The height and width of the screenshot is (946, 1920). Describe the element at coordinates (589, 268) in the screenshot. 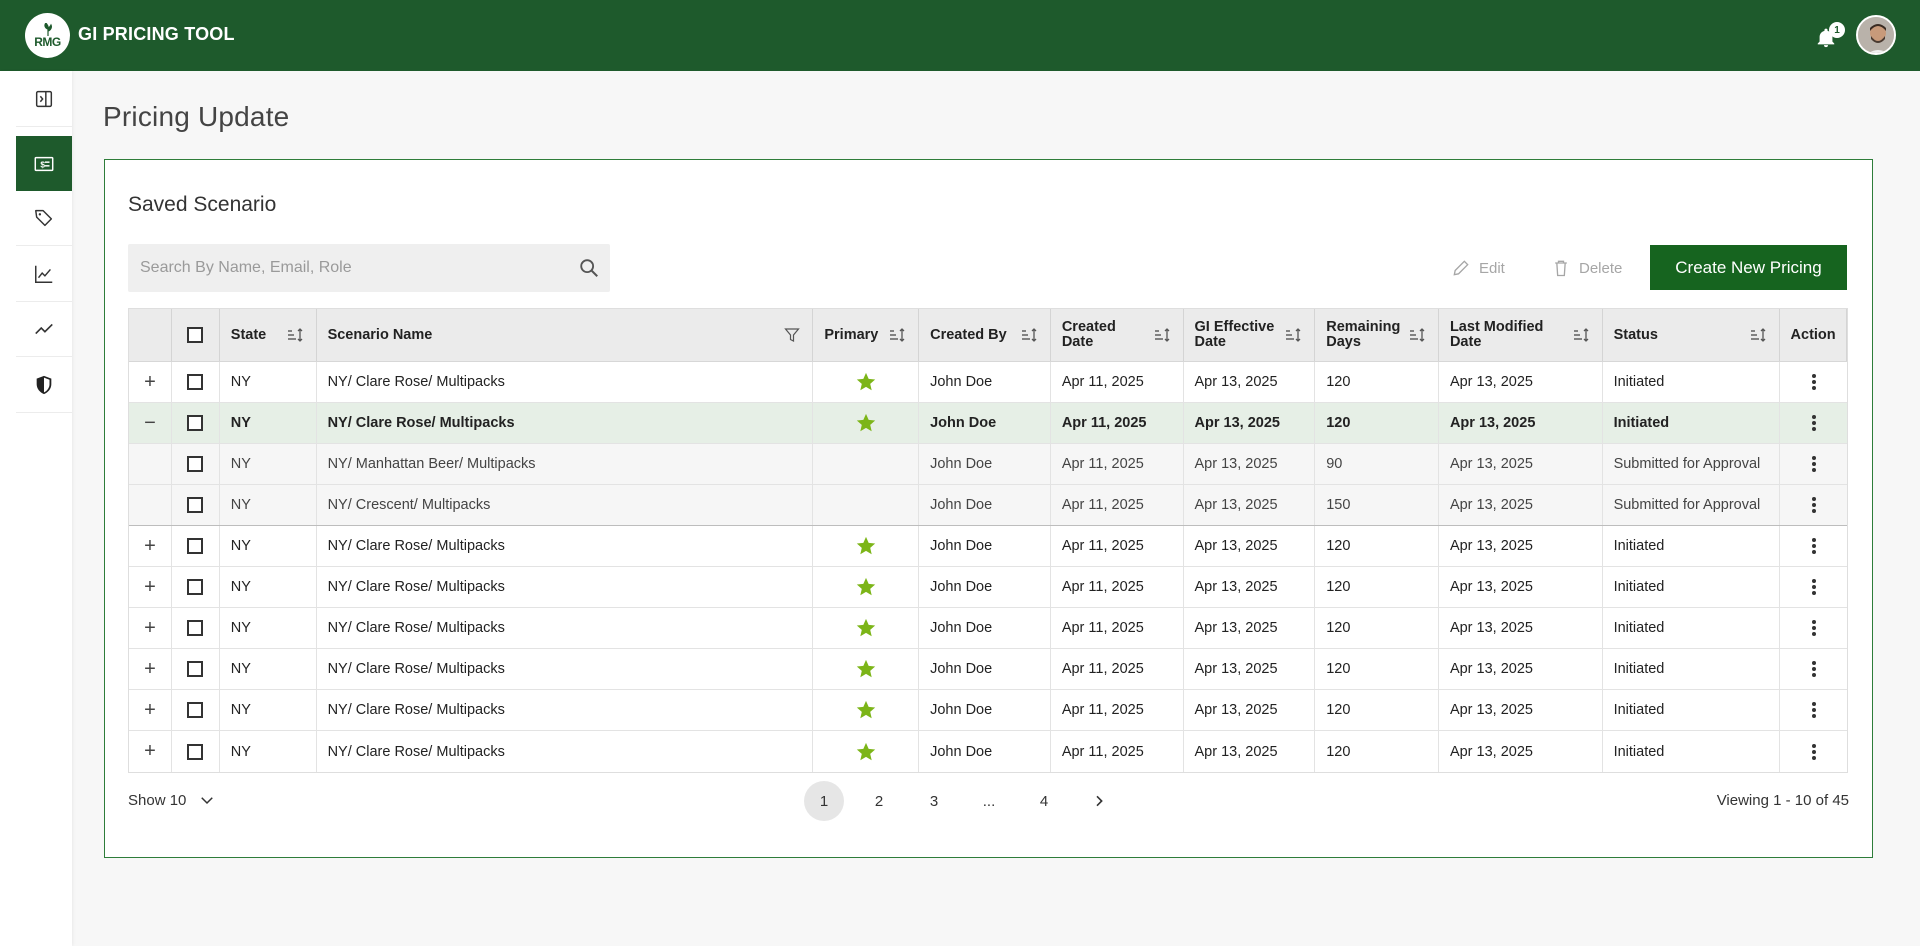

I see `search-icon` at that location.